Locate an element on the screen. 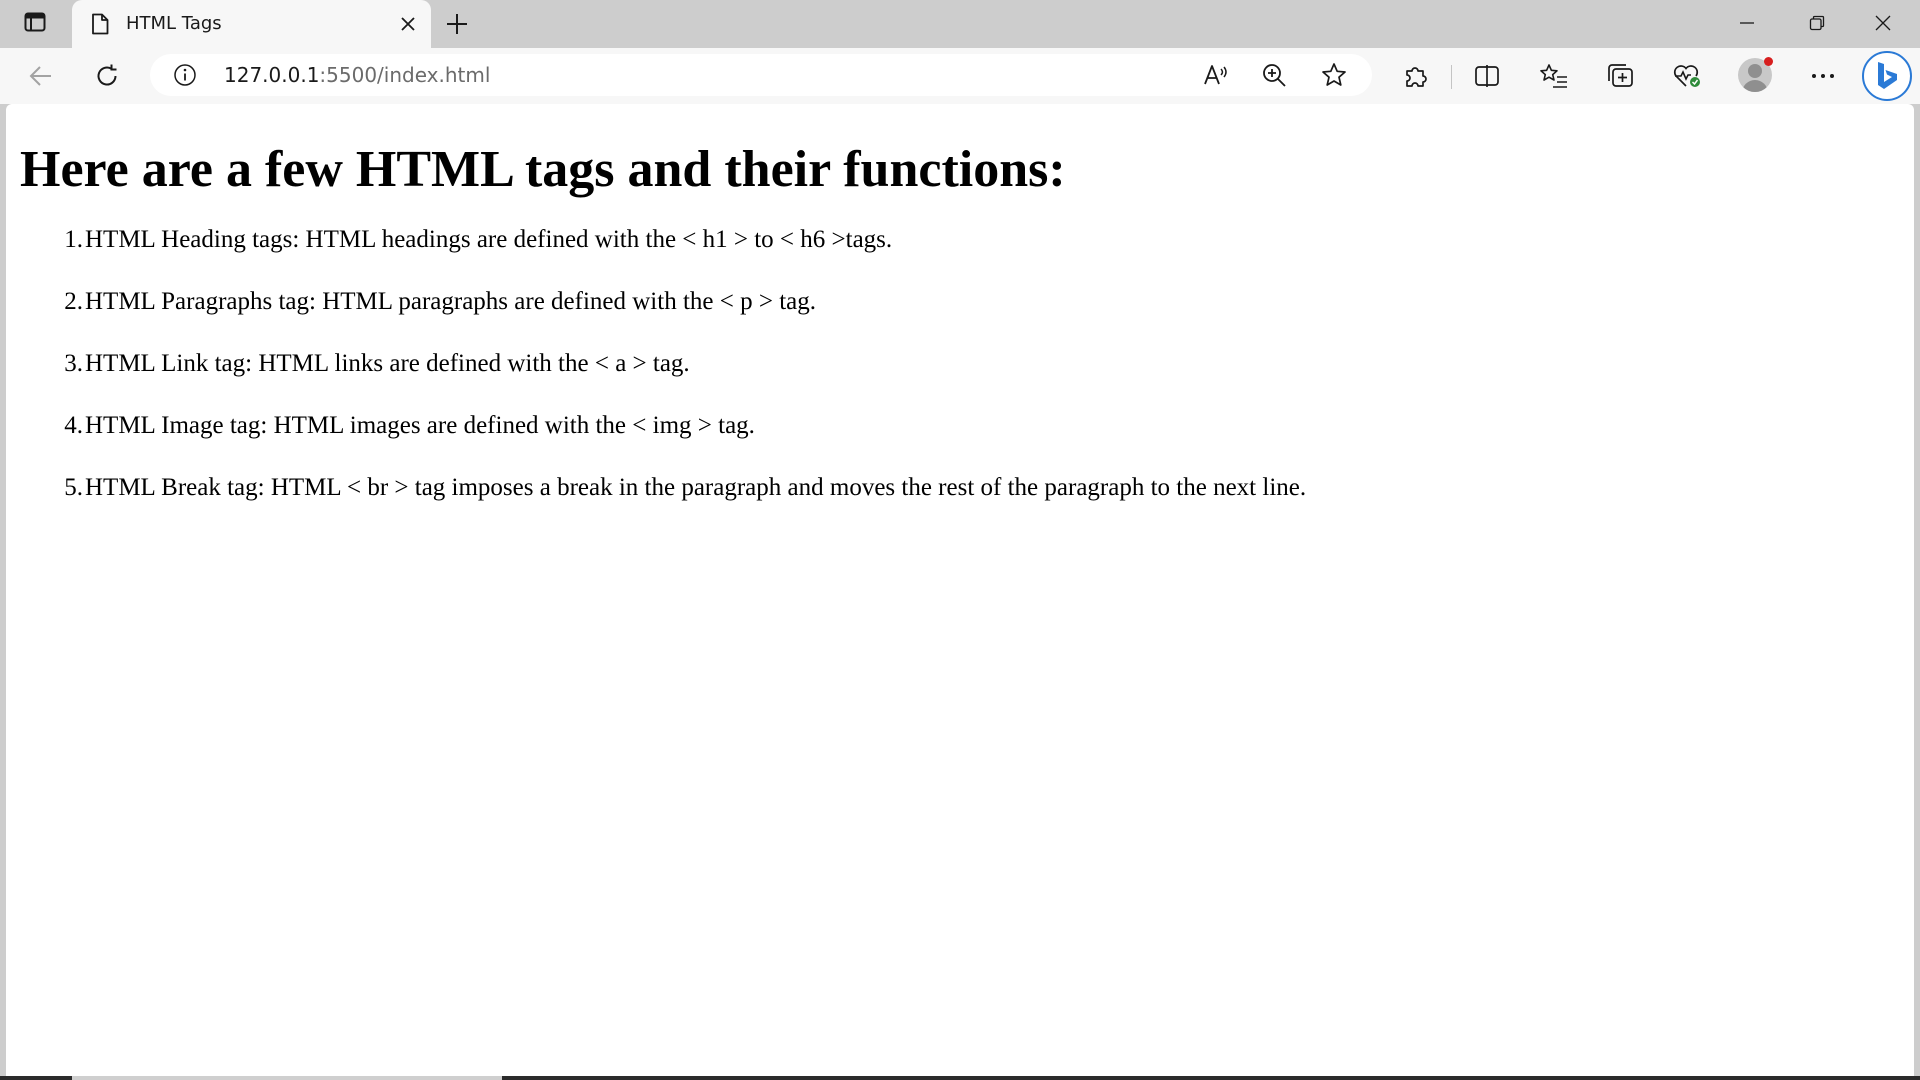 This screenshot has height=1080, width=1920. list-item-number: 5. is located at coordinates (73, 487).